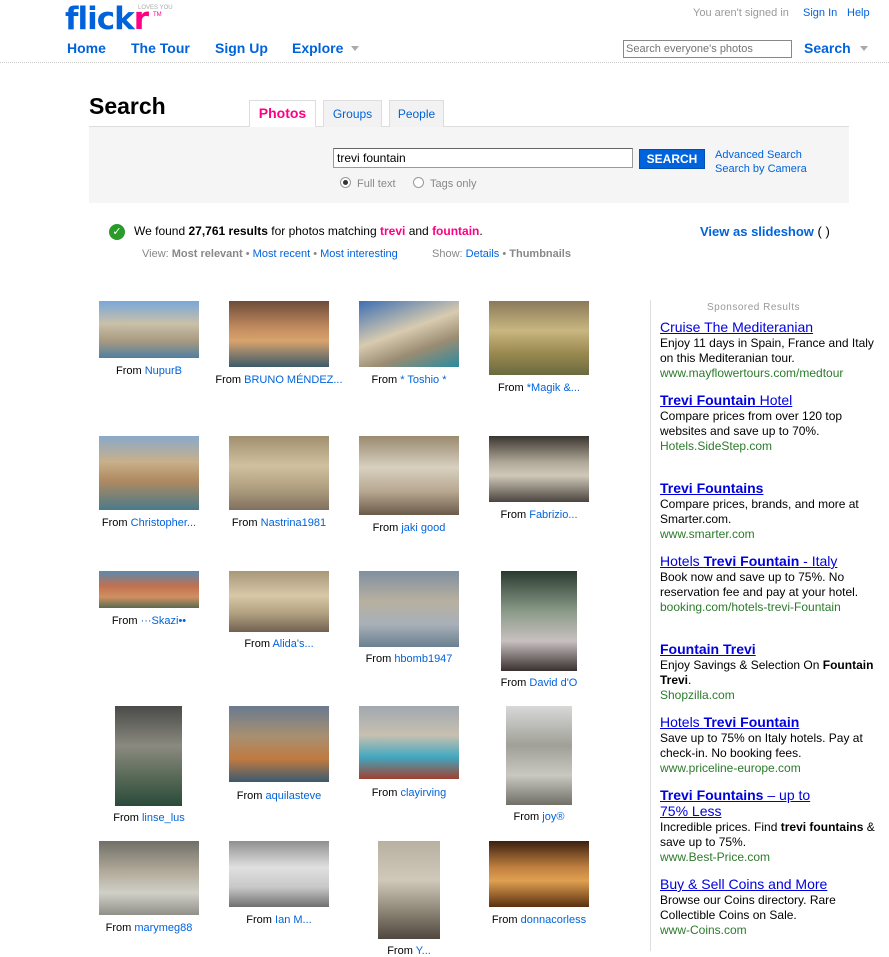 Image resolution: width=889 pixels, height=957 pixels. What do you see at coordinates (772, 400) in the screenshot?
I see `ad-title-link: Trevi Fountain Hotel` at bounding box center [772, 400].